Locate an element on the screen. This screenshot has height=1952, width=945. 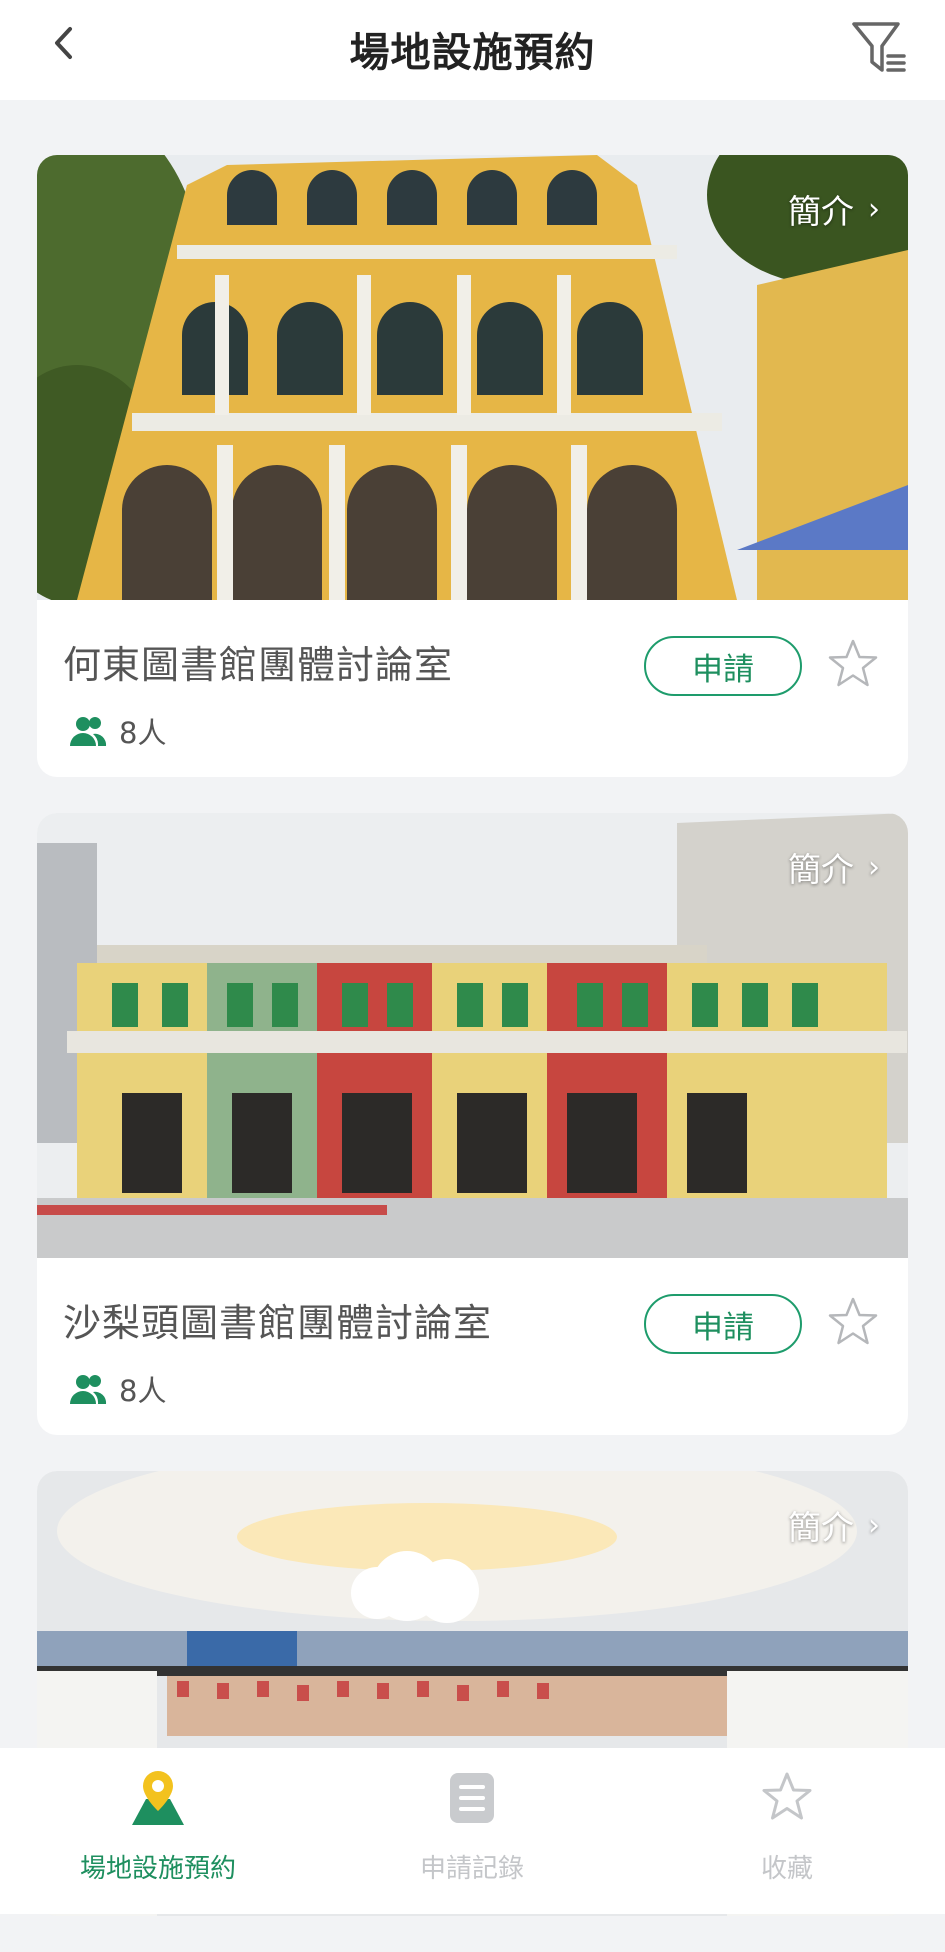
filter-button is located at coordinates (879, 49).